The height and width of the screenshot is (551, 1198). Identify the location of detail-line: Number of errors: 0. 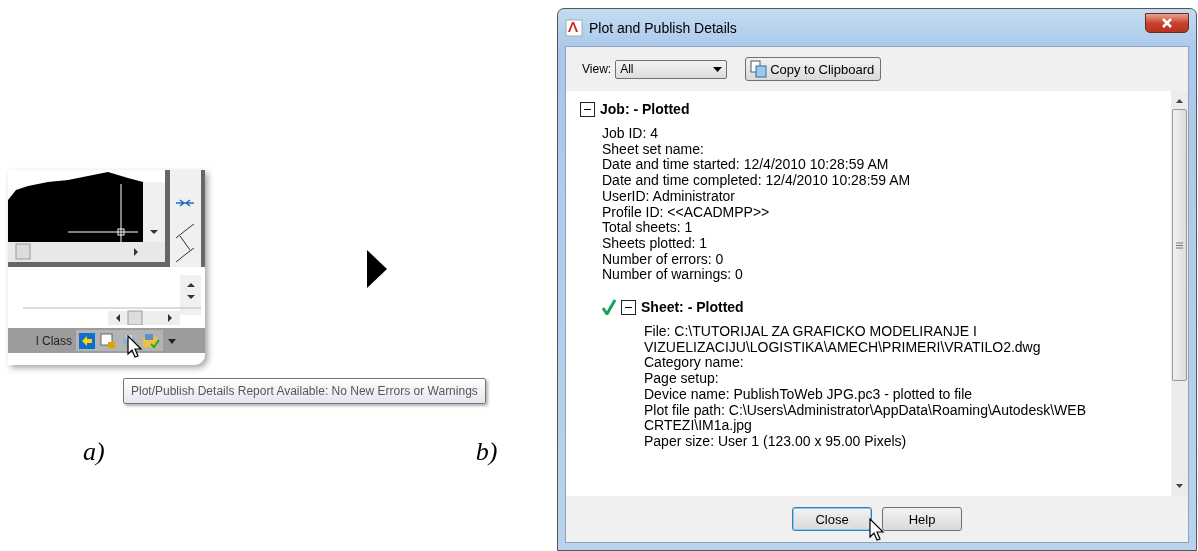
(663, 259).